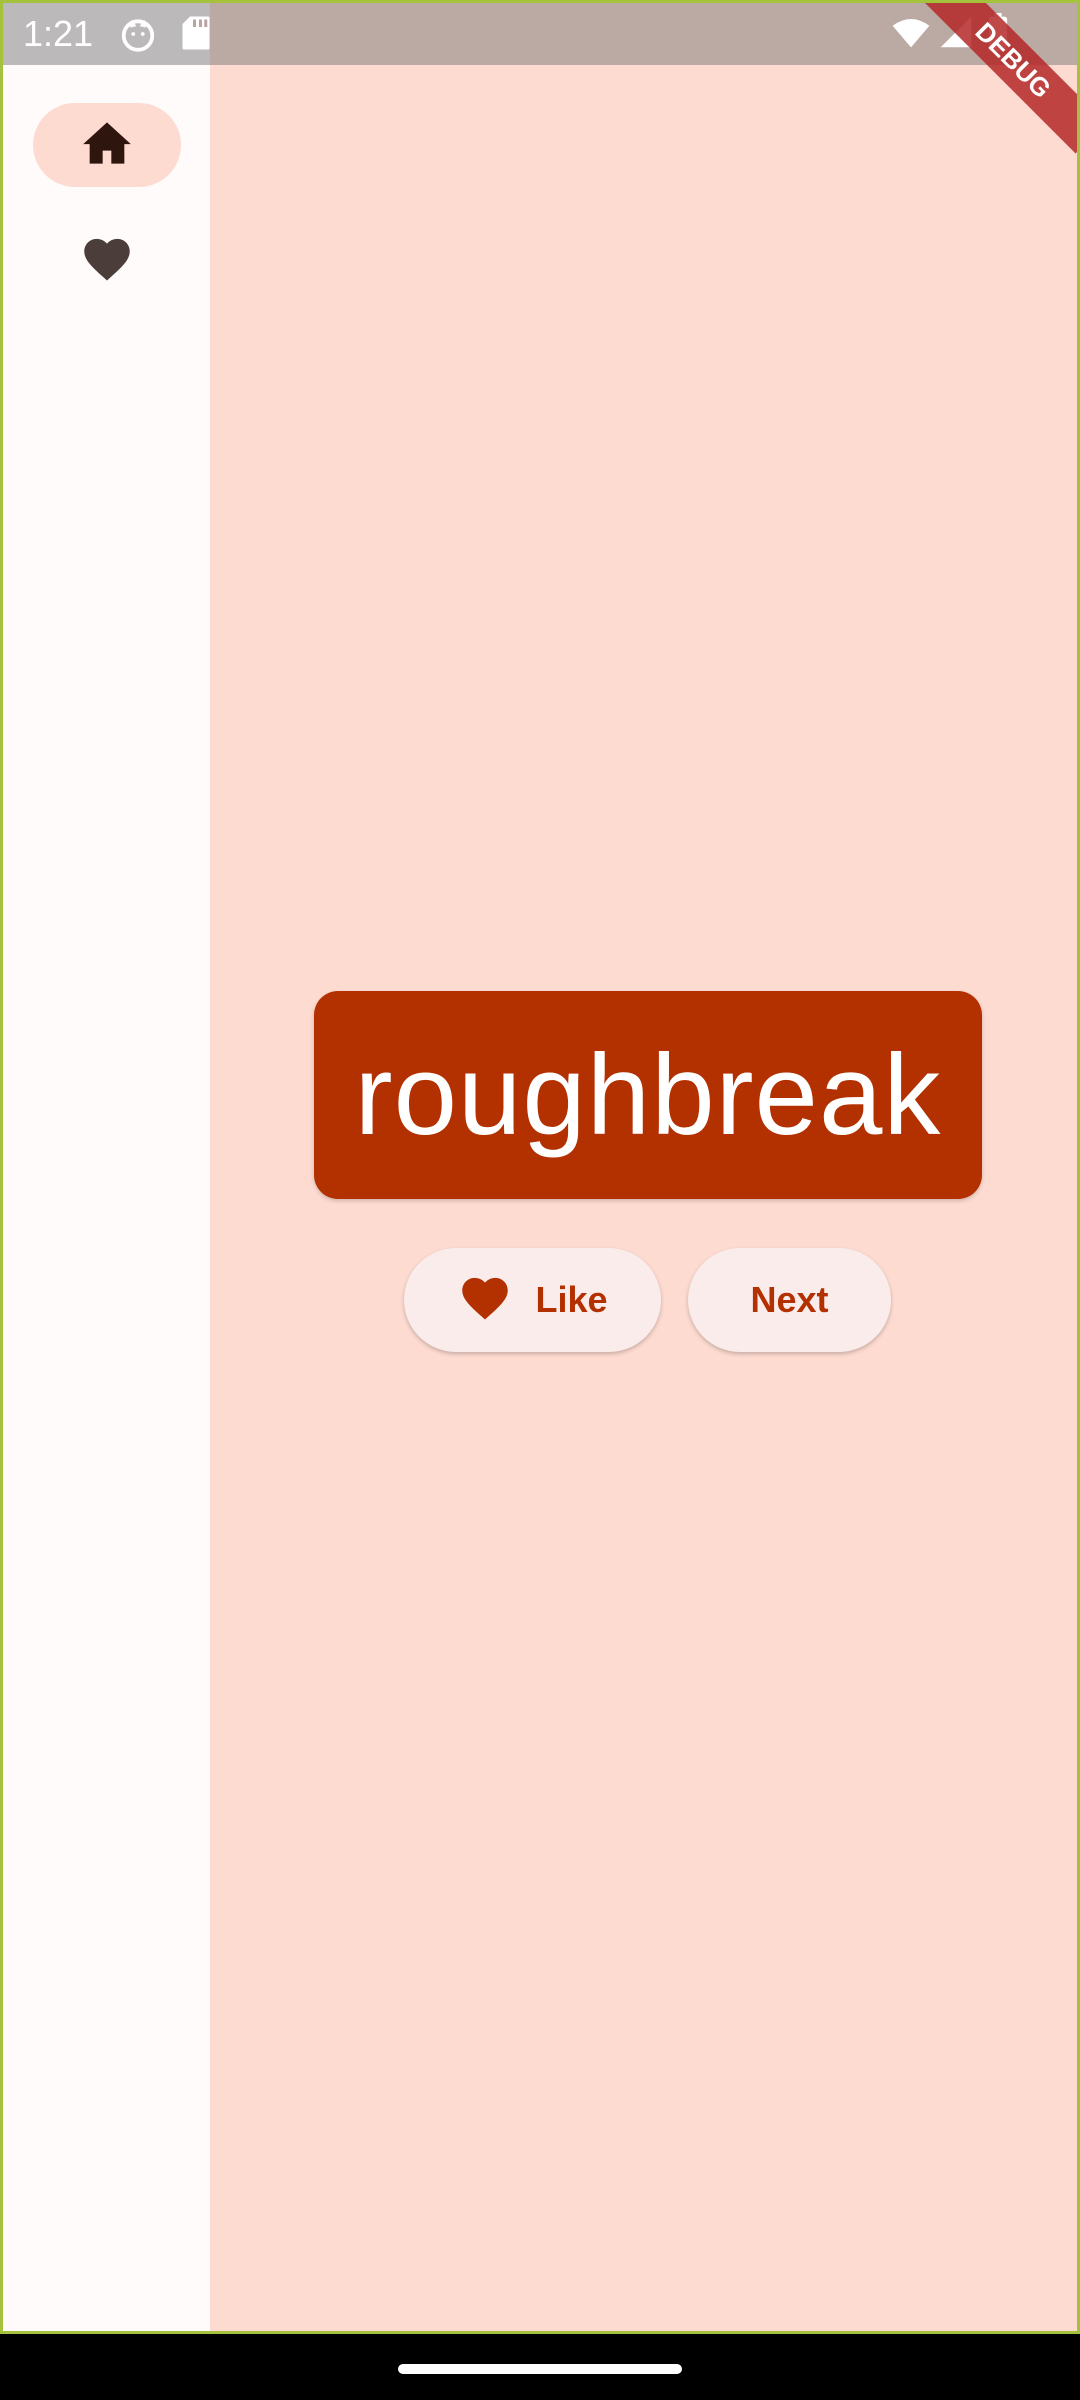 This screenshot has height=2400, width=1080. I want to click on favorite-icon, so click(107, 259).